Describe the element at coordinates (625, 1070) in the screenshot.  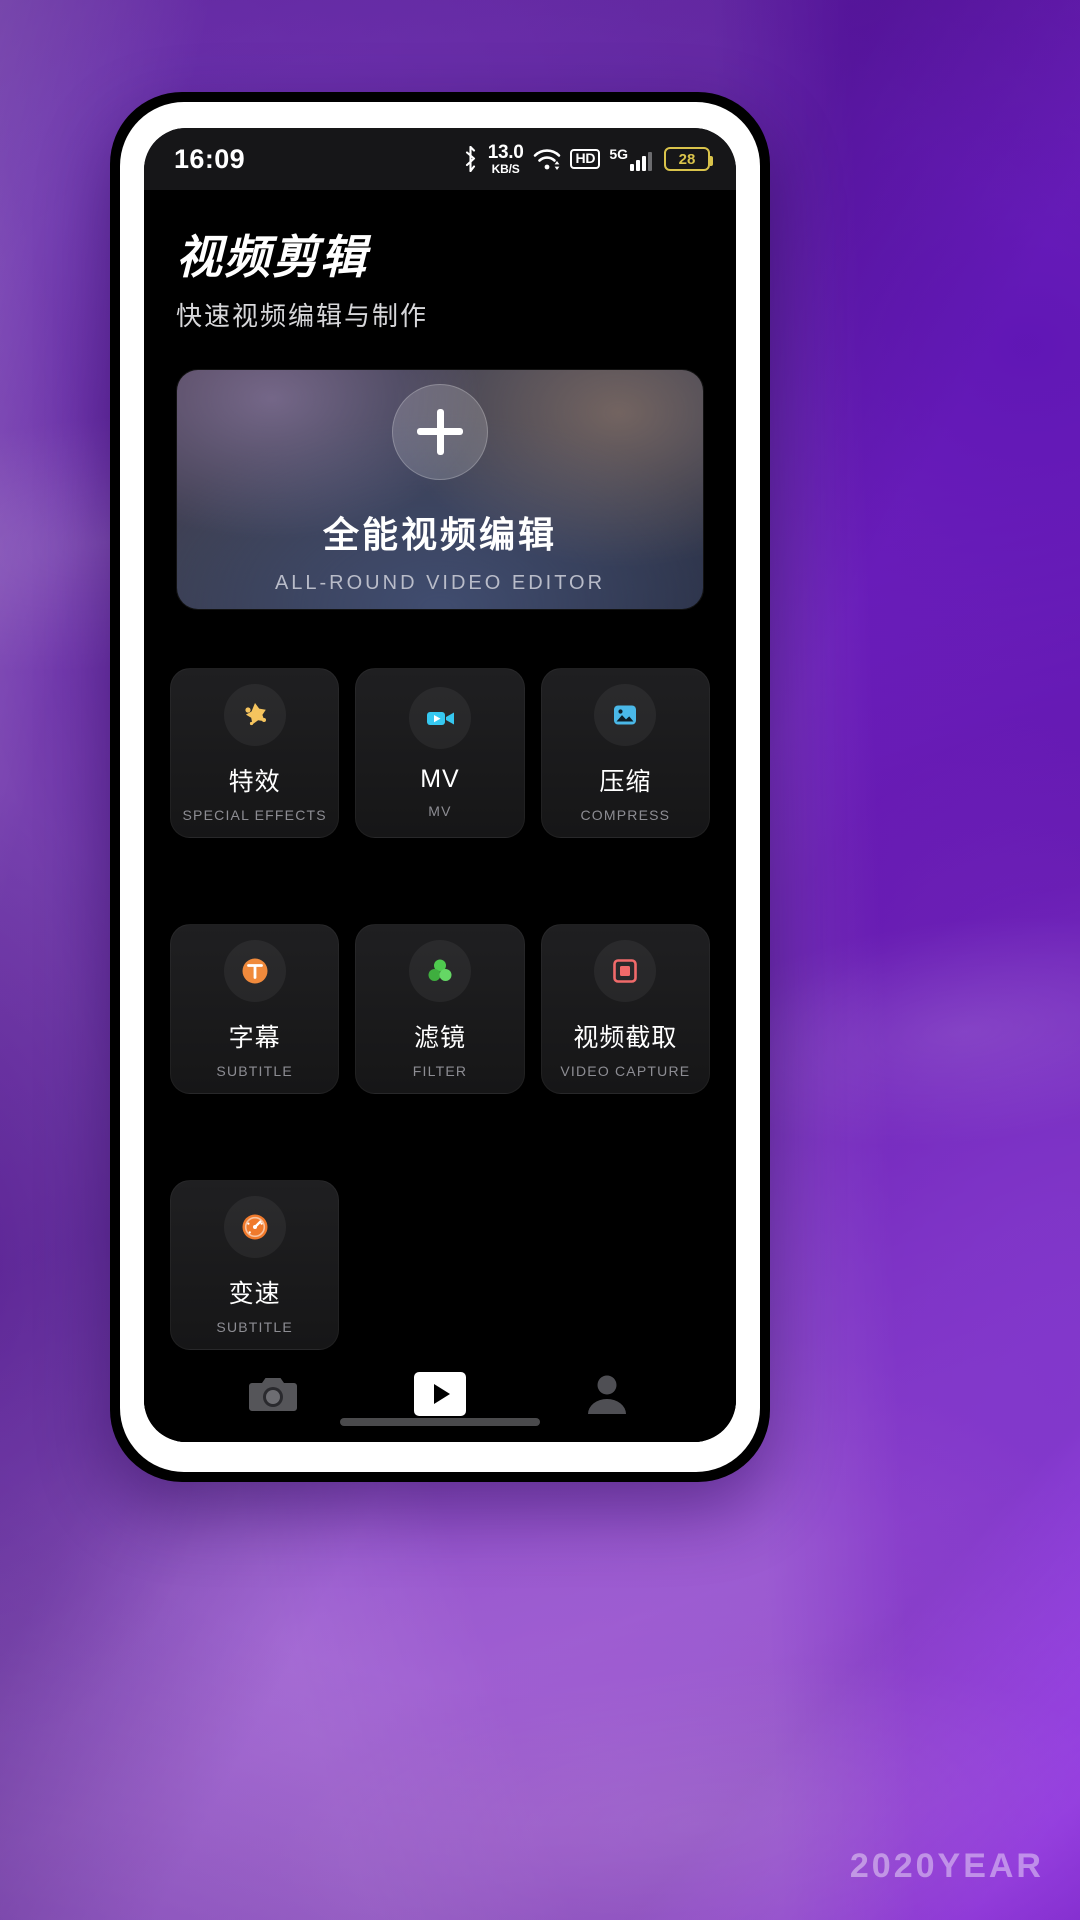
I see `feature-label-en: VIDEO CAPTURE` at that location.